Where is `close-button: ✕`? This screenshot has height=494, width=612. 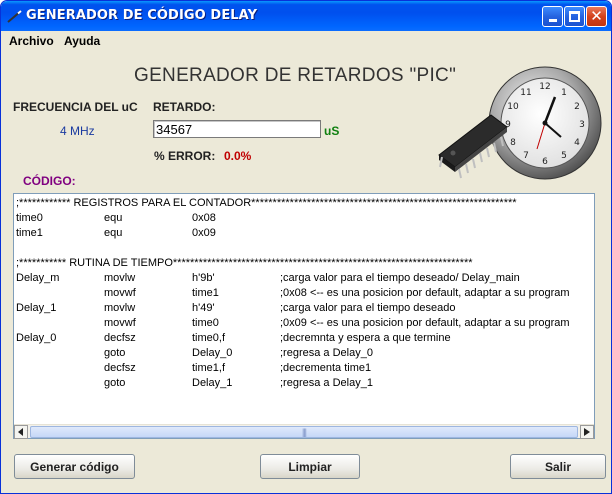 close-button: ✕ is located at coordinates (596, 16).